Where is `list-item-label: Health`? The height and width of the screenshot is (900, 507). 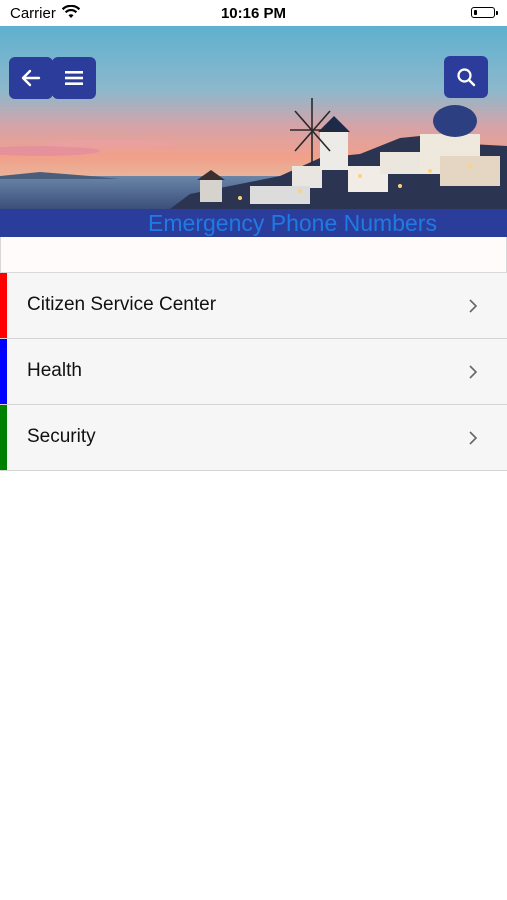 list-item-label: Health is located at coordinates (54, 370).